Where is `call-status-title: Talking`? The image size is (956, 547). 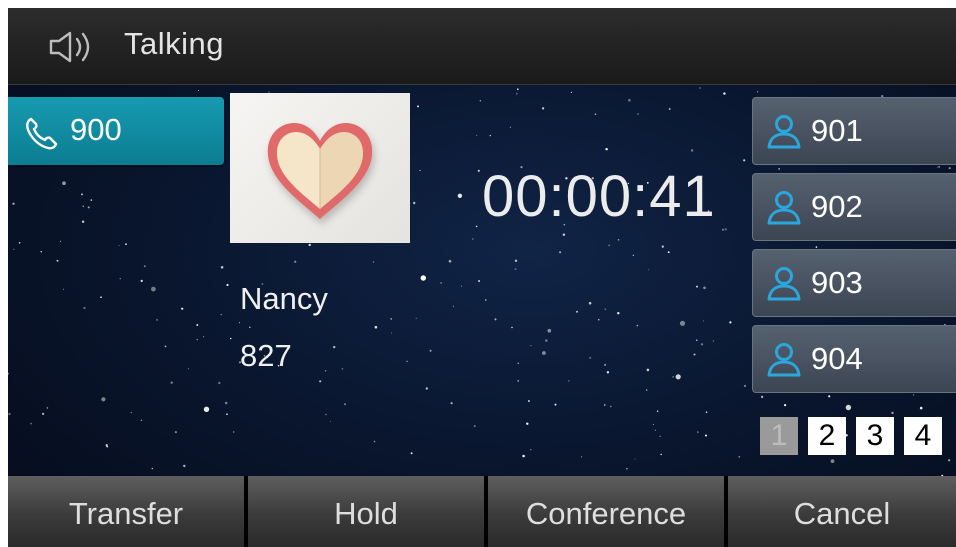
call-status-title: Talking is located at coordinates (174, 43).